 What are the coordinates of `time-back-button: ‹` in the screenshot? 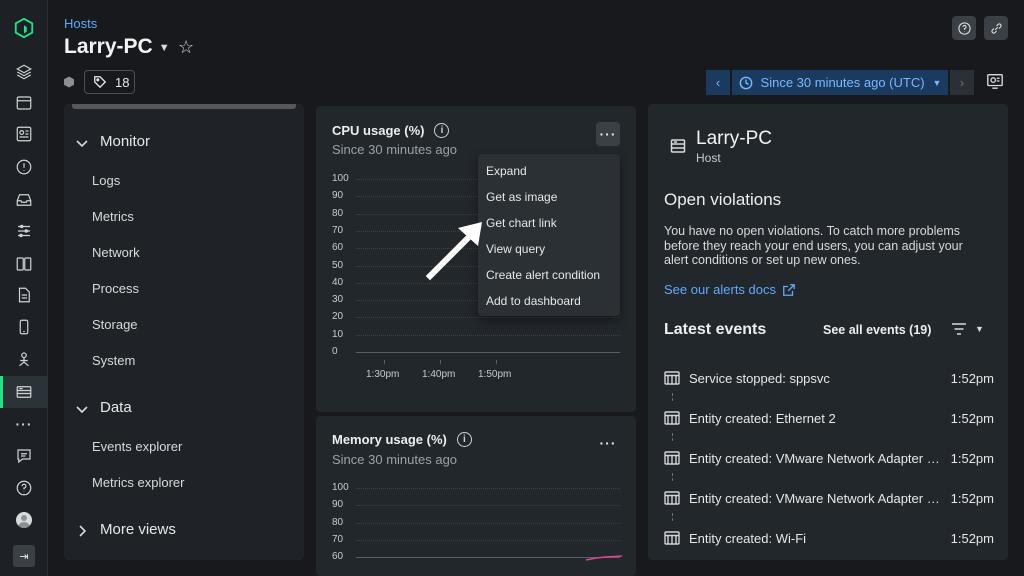 It's located at (718, 82).